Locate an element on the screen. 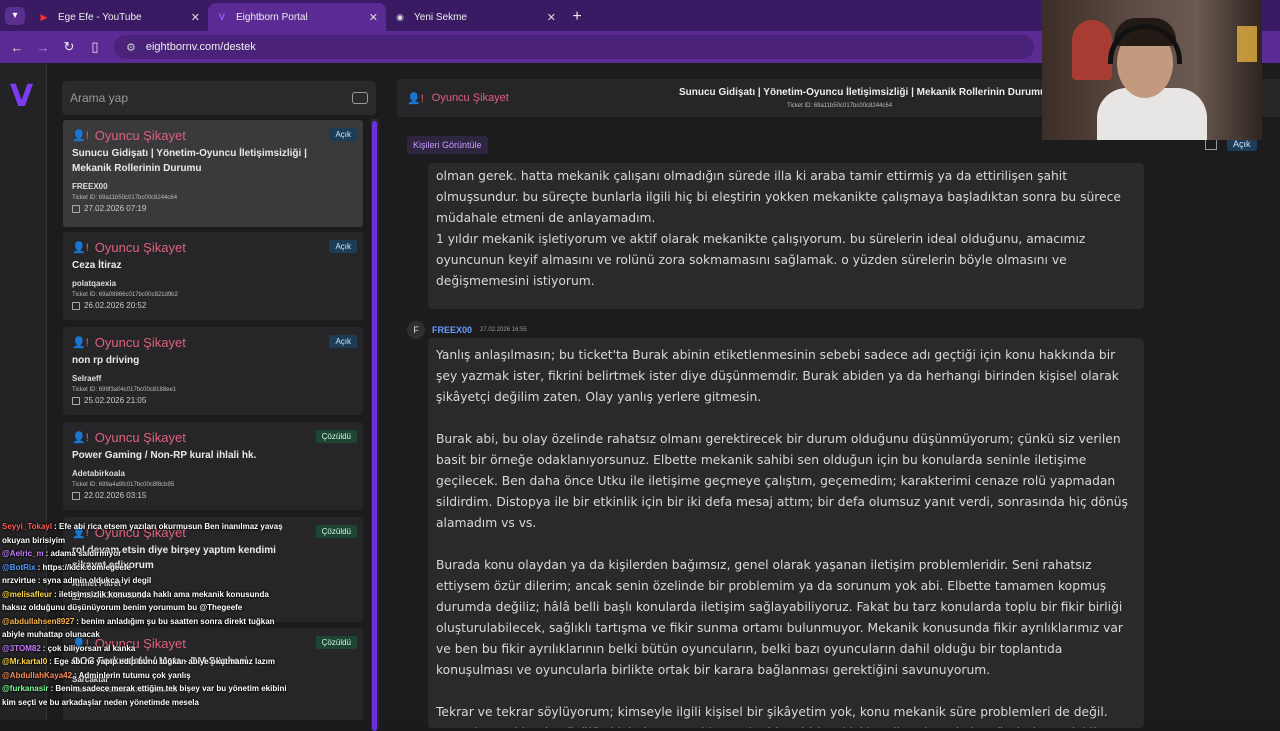 The image size is (1280, 731). chat-text: : syna admin oldukca iyi degil is located at coordinates (94, 580).